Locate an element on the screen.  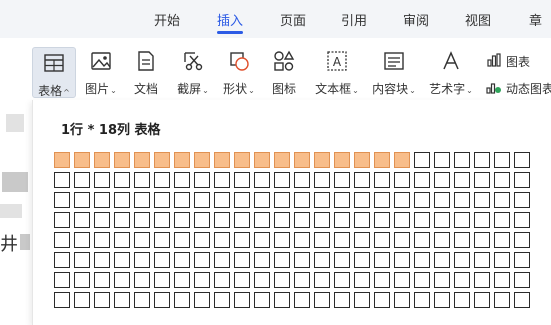
table-button: 表格^ is located at coordinates (54, 72).